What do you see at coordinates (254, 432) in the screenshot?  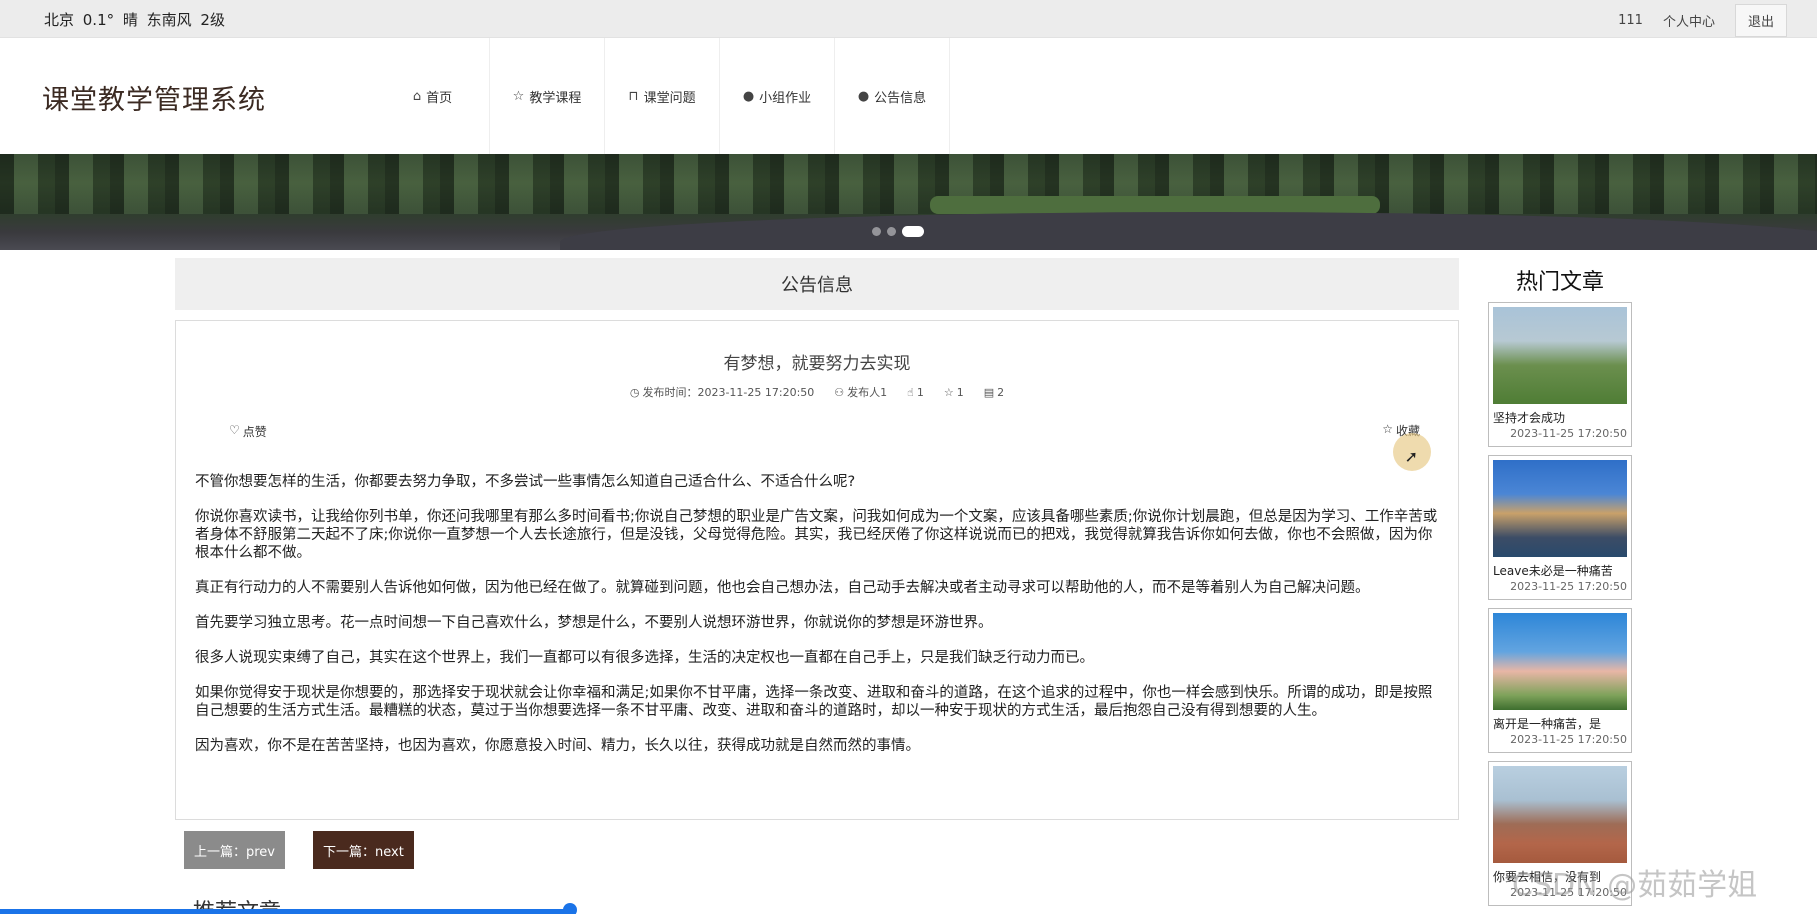 I see `like-label: 点赞` at bounding box center [254, 432].